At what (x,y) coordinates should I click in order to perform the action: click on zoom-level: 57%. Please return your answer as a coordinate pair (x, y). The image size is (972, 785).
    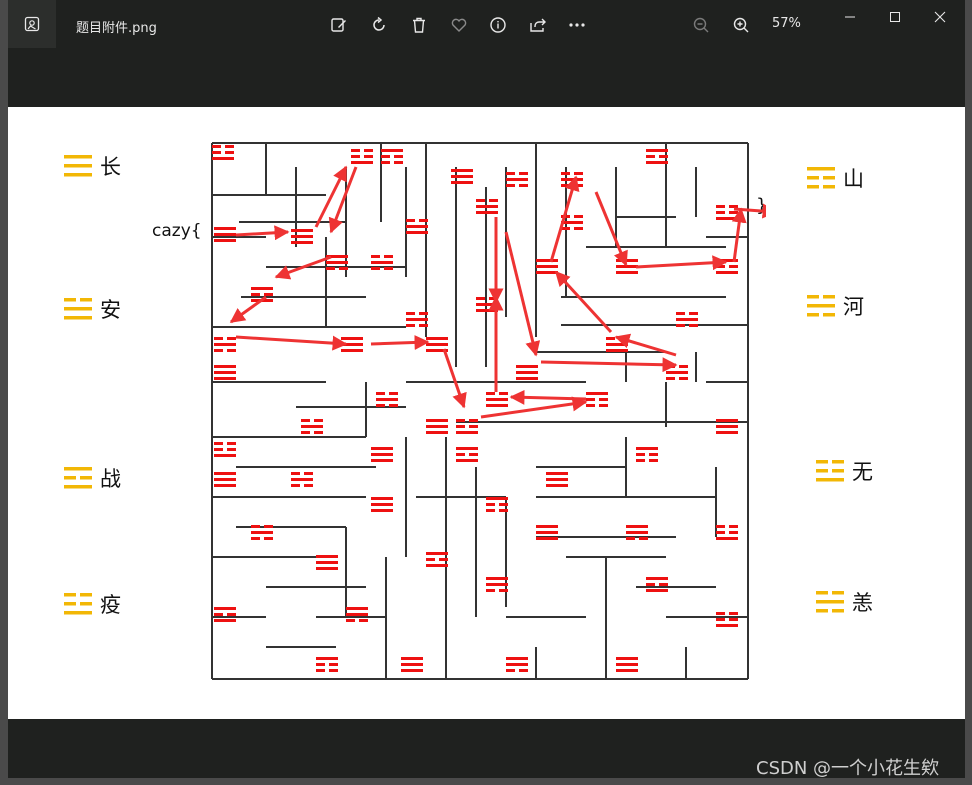
    Looking at the image, I should click on (786, 23).